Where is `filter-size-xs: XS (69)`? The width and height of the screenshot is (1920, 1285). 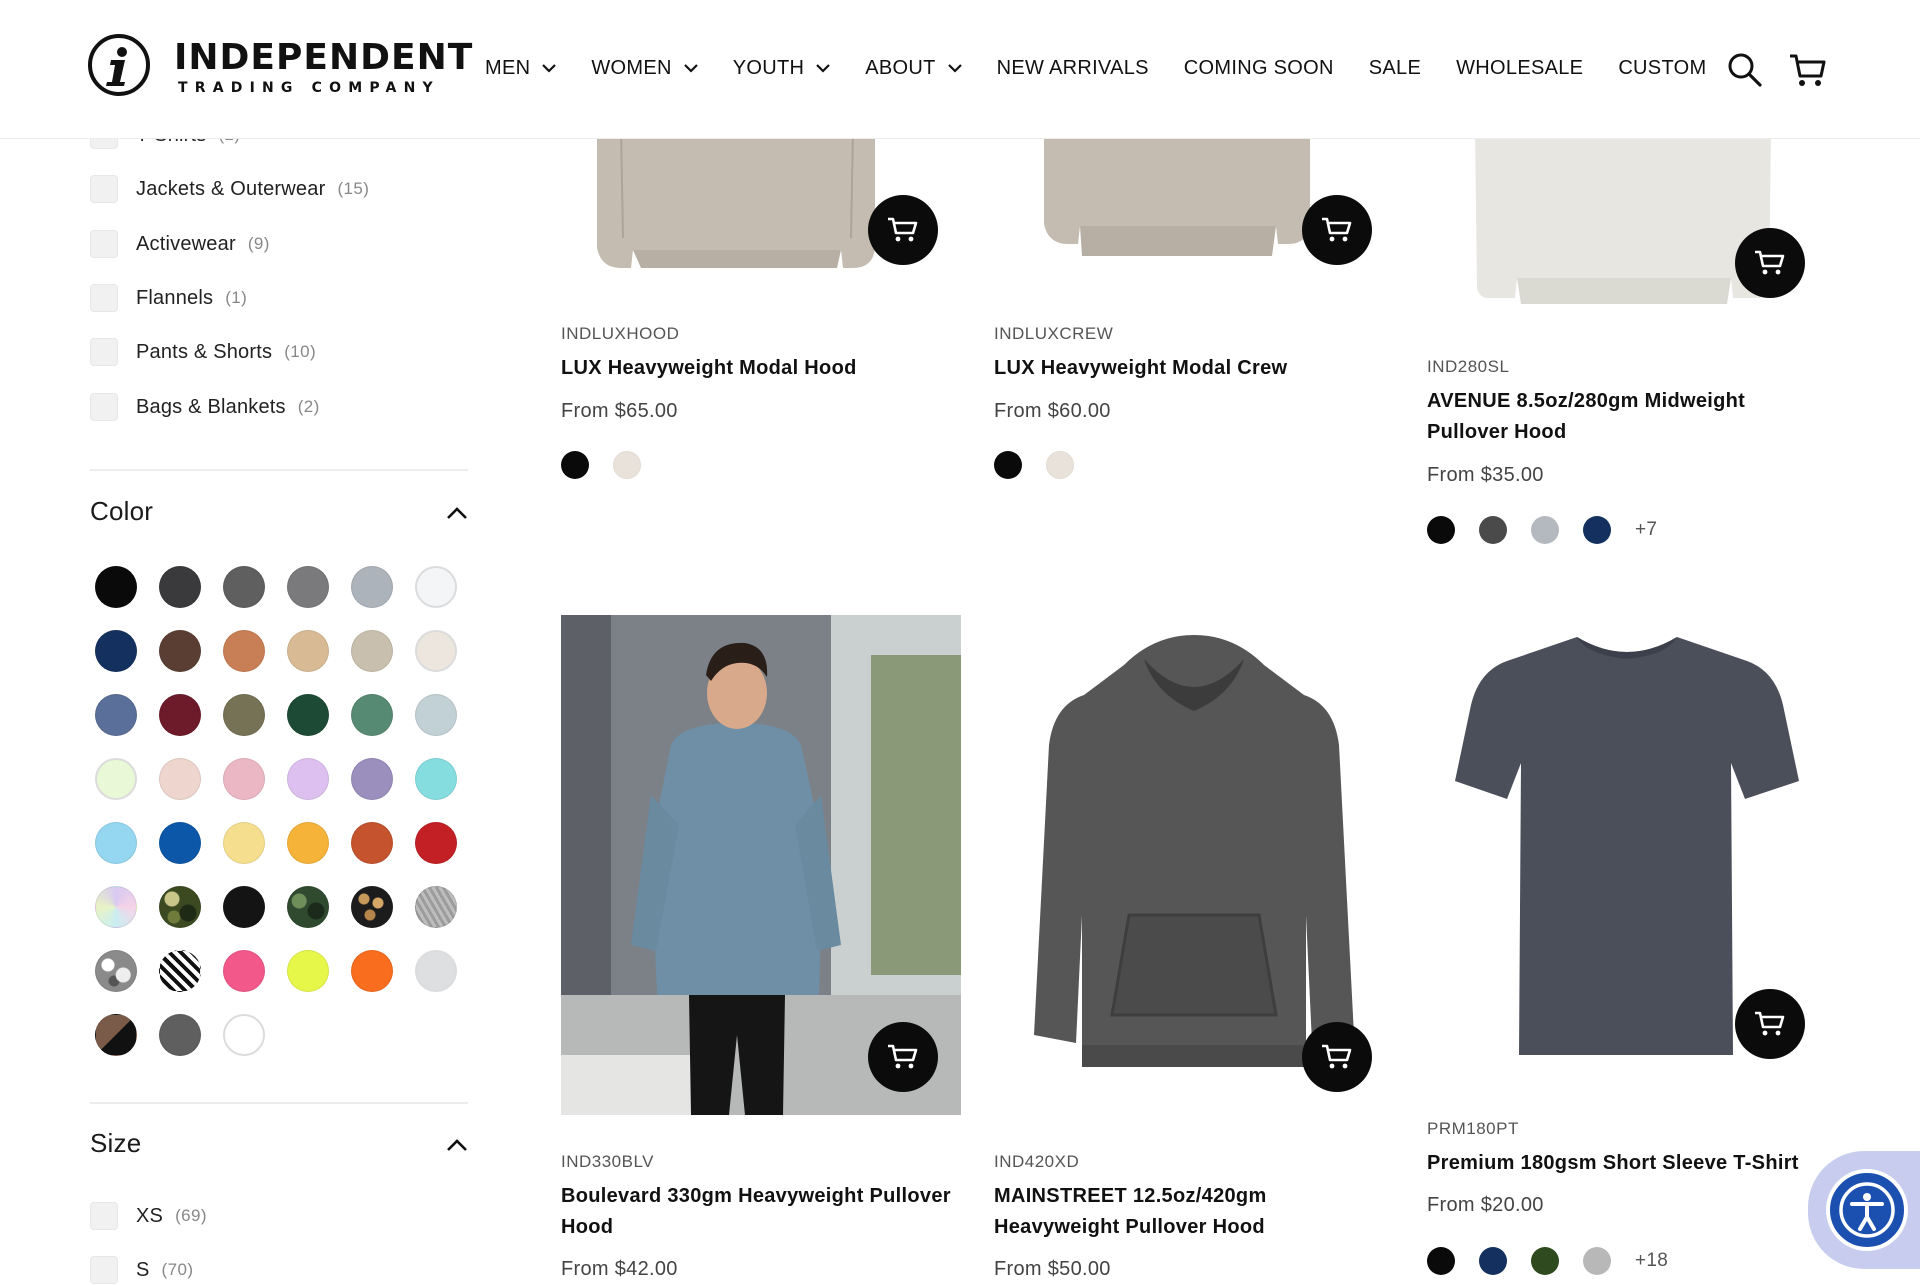
filter-size-xs: XS (69) is located at coordinates (148, 1216).